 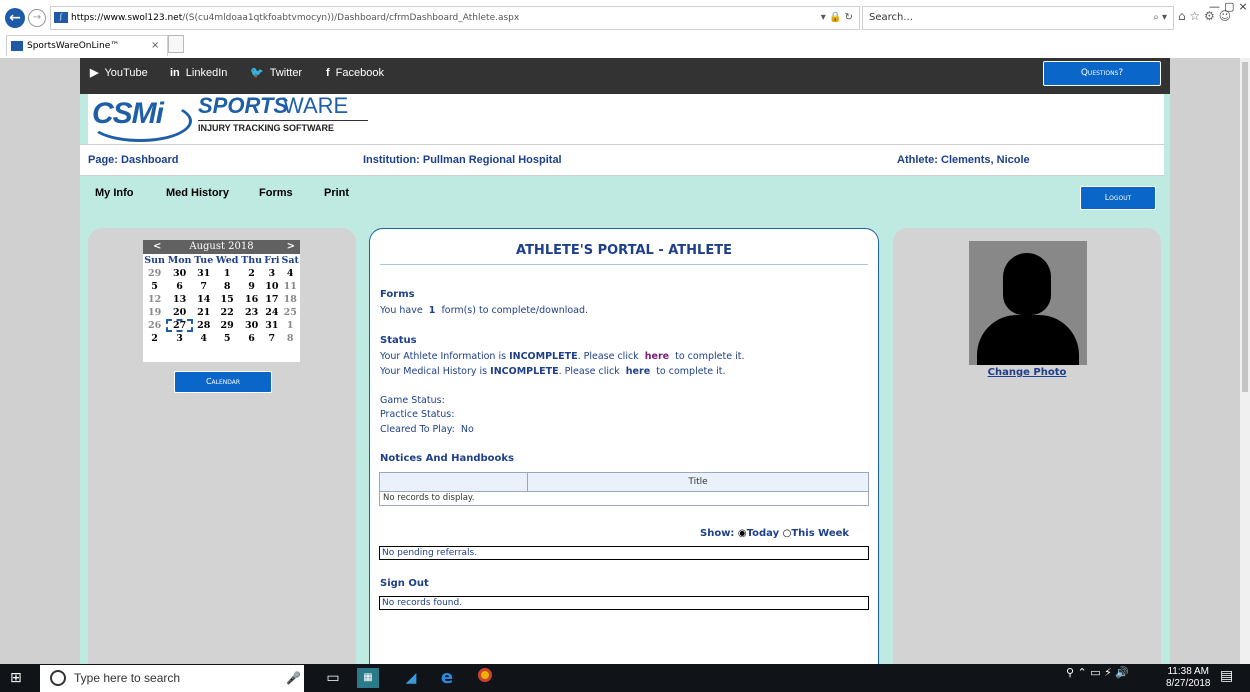 I want to click on menu-print: Print, so click(x=336, y=193).